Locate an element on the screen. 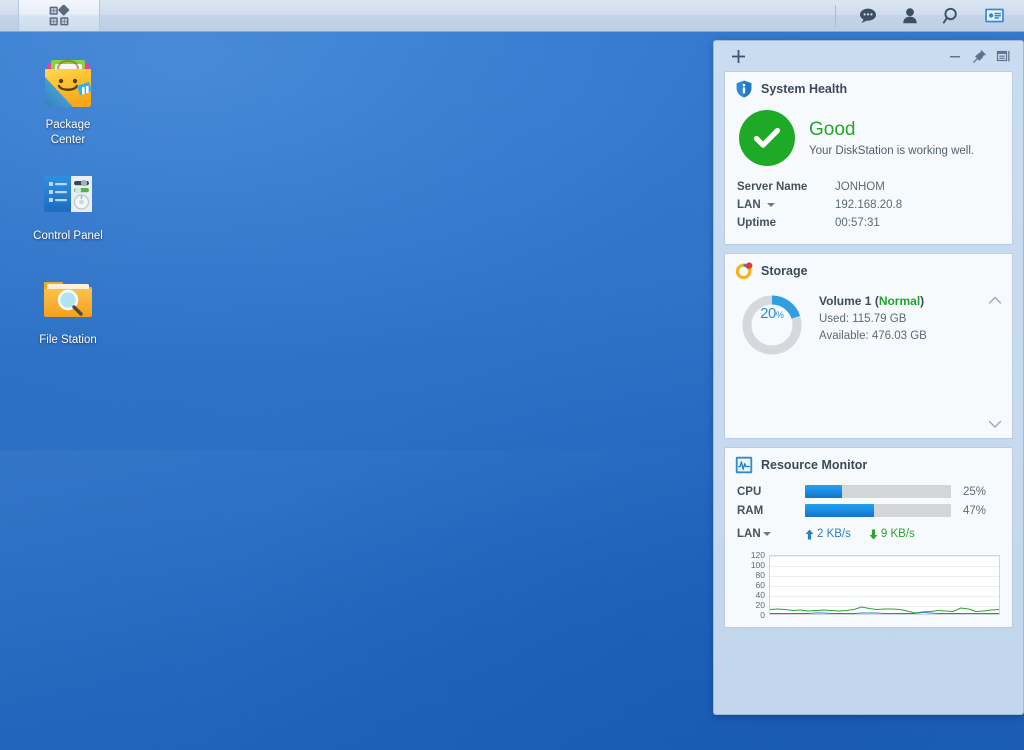 This screenshot has height=750, width=1024. widget-title: Storage is located at coordinates (784, 271).